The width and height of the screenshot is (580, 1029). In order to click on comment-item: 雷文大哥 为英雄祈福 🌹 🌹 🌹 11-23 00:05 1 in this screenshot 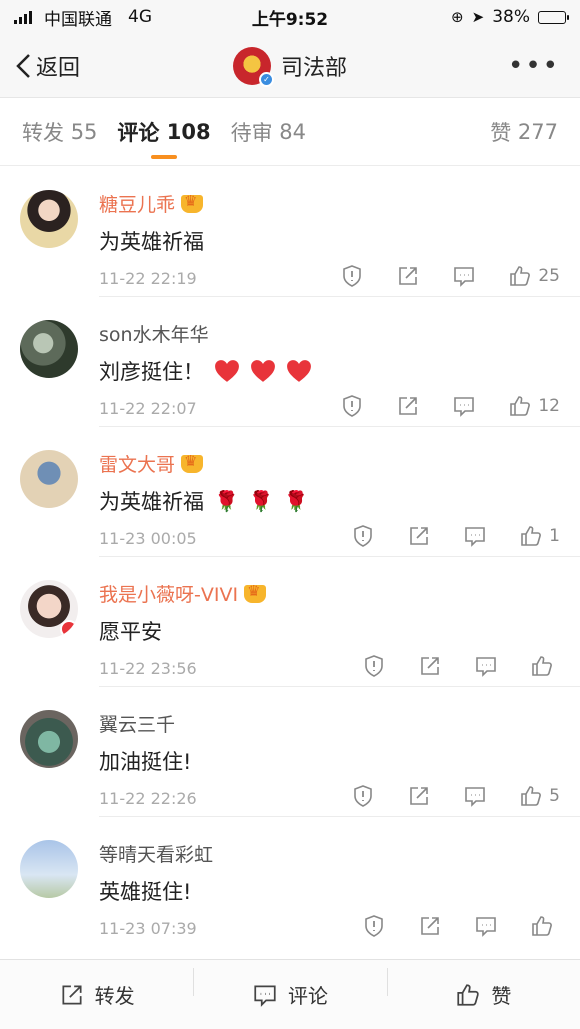, I will do `click(290, 491)`.